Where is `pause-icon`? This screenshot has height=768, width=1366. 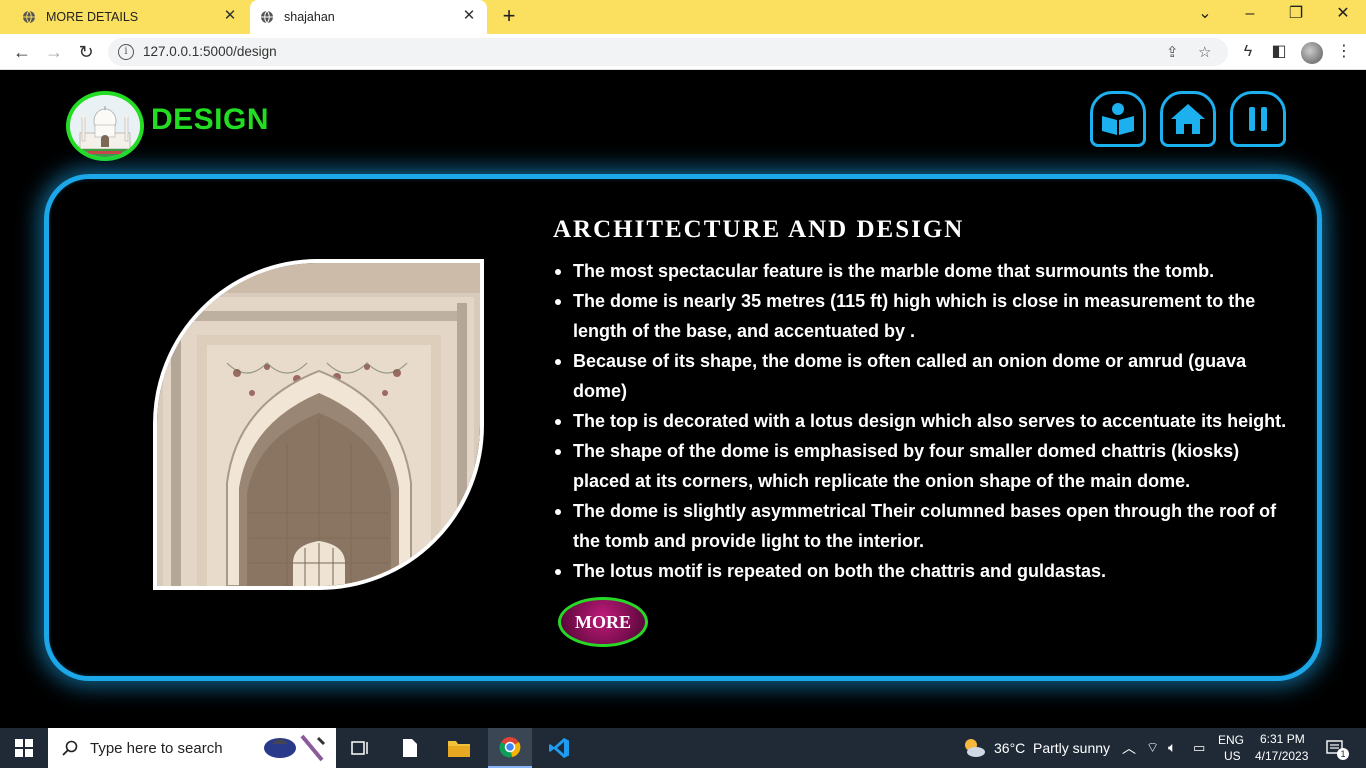
pause-icon is located at coordinates (1258, 119).